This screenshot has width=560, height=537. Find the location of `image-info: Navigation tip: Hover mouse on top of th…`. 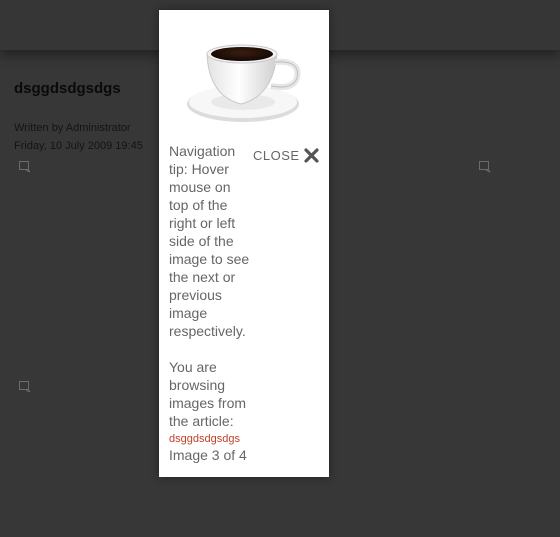

image-info: Navigation tip: Hover mouse on top of th… is located at coordinates (211, 303).